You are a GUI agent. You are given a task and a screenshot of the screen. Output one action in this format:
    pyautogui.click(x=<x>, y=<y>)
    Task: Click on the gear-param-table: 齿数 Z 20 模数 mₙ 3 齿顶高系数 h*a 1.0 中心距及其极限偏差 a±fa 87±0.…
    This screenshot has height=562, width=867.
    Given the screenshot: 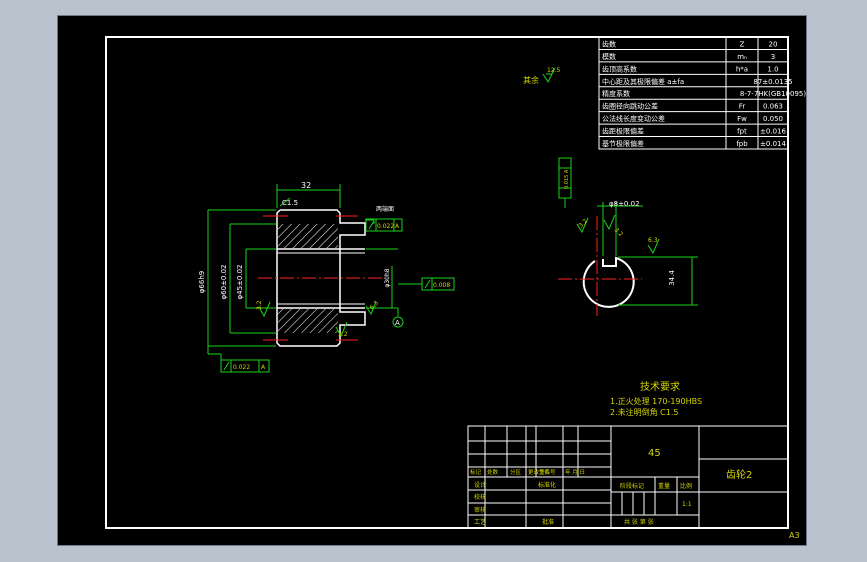 What is the action you would take?
    pyautogui.click(x=702, y=93)
    